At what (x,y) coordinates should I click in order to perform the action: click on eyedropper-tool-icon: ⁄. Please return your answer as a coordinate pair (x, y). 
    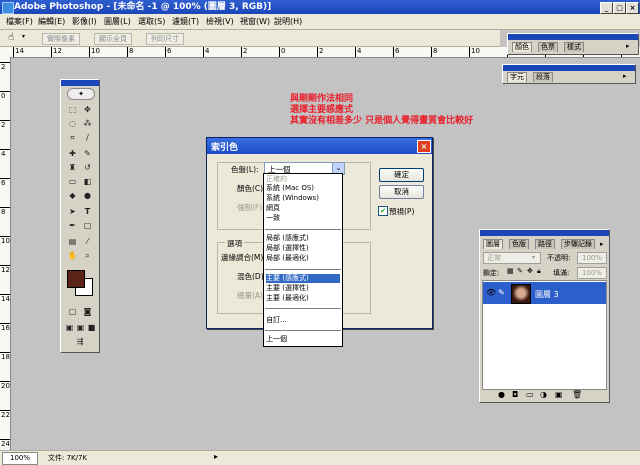
    Looking at the image, I should click on (87, 242).